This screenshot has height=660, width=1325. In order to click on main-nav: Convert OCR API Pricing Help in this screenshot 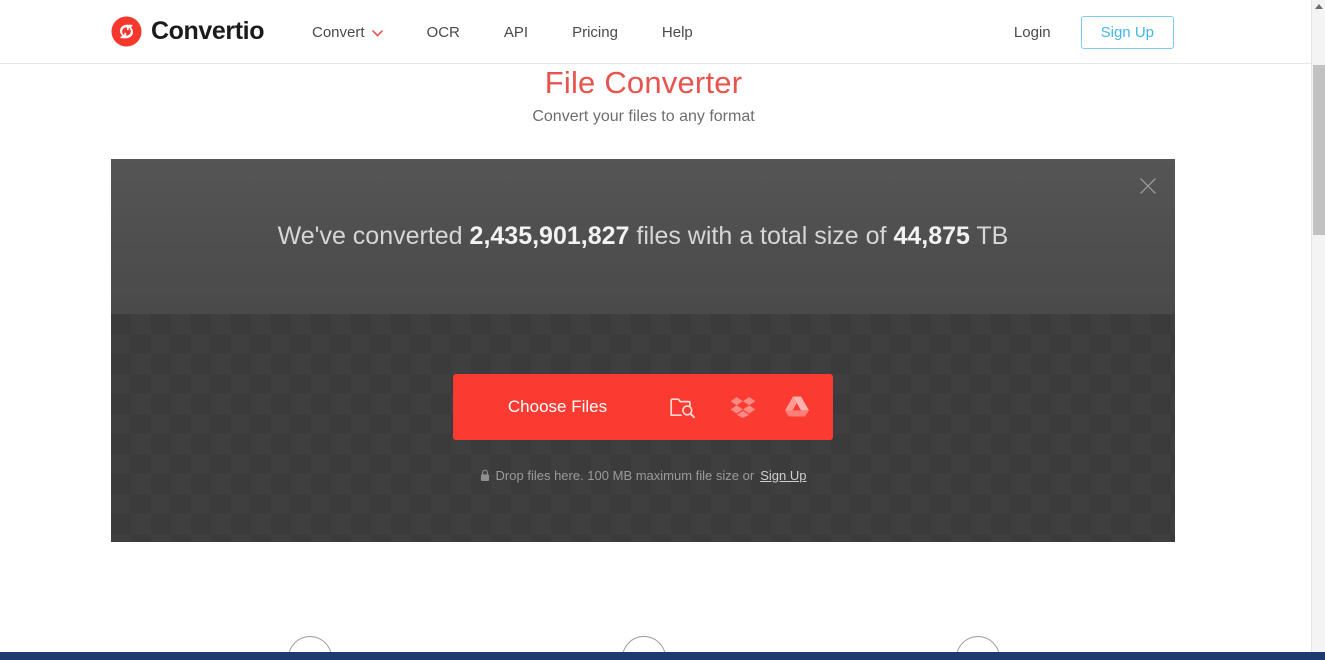, I will do `click(513, 32)`.